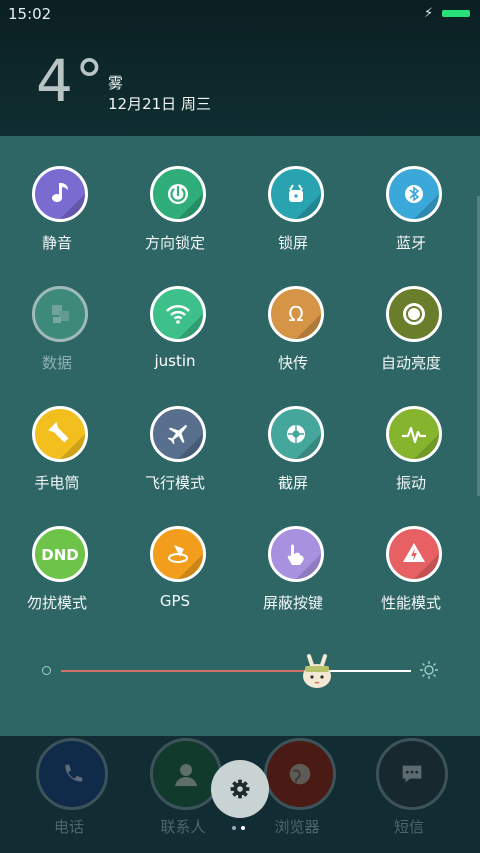 This screenshot has height=853, width=480. I want to click on tile-label: 屏蔽按键, so click(292, 603).